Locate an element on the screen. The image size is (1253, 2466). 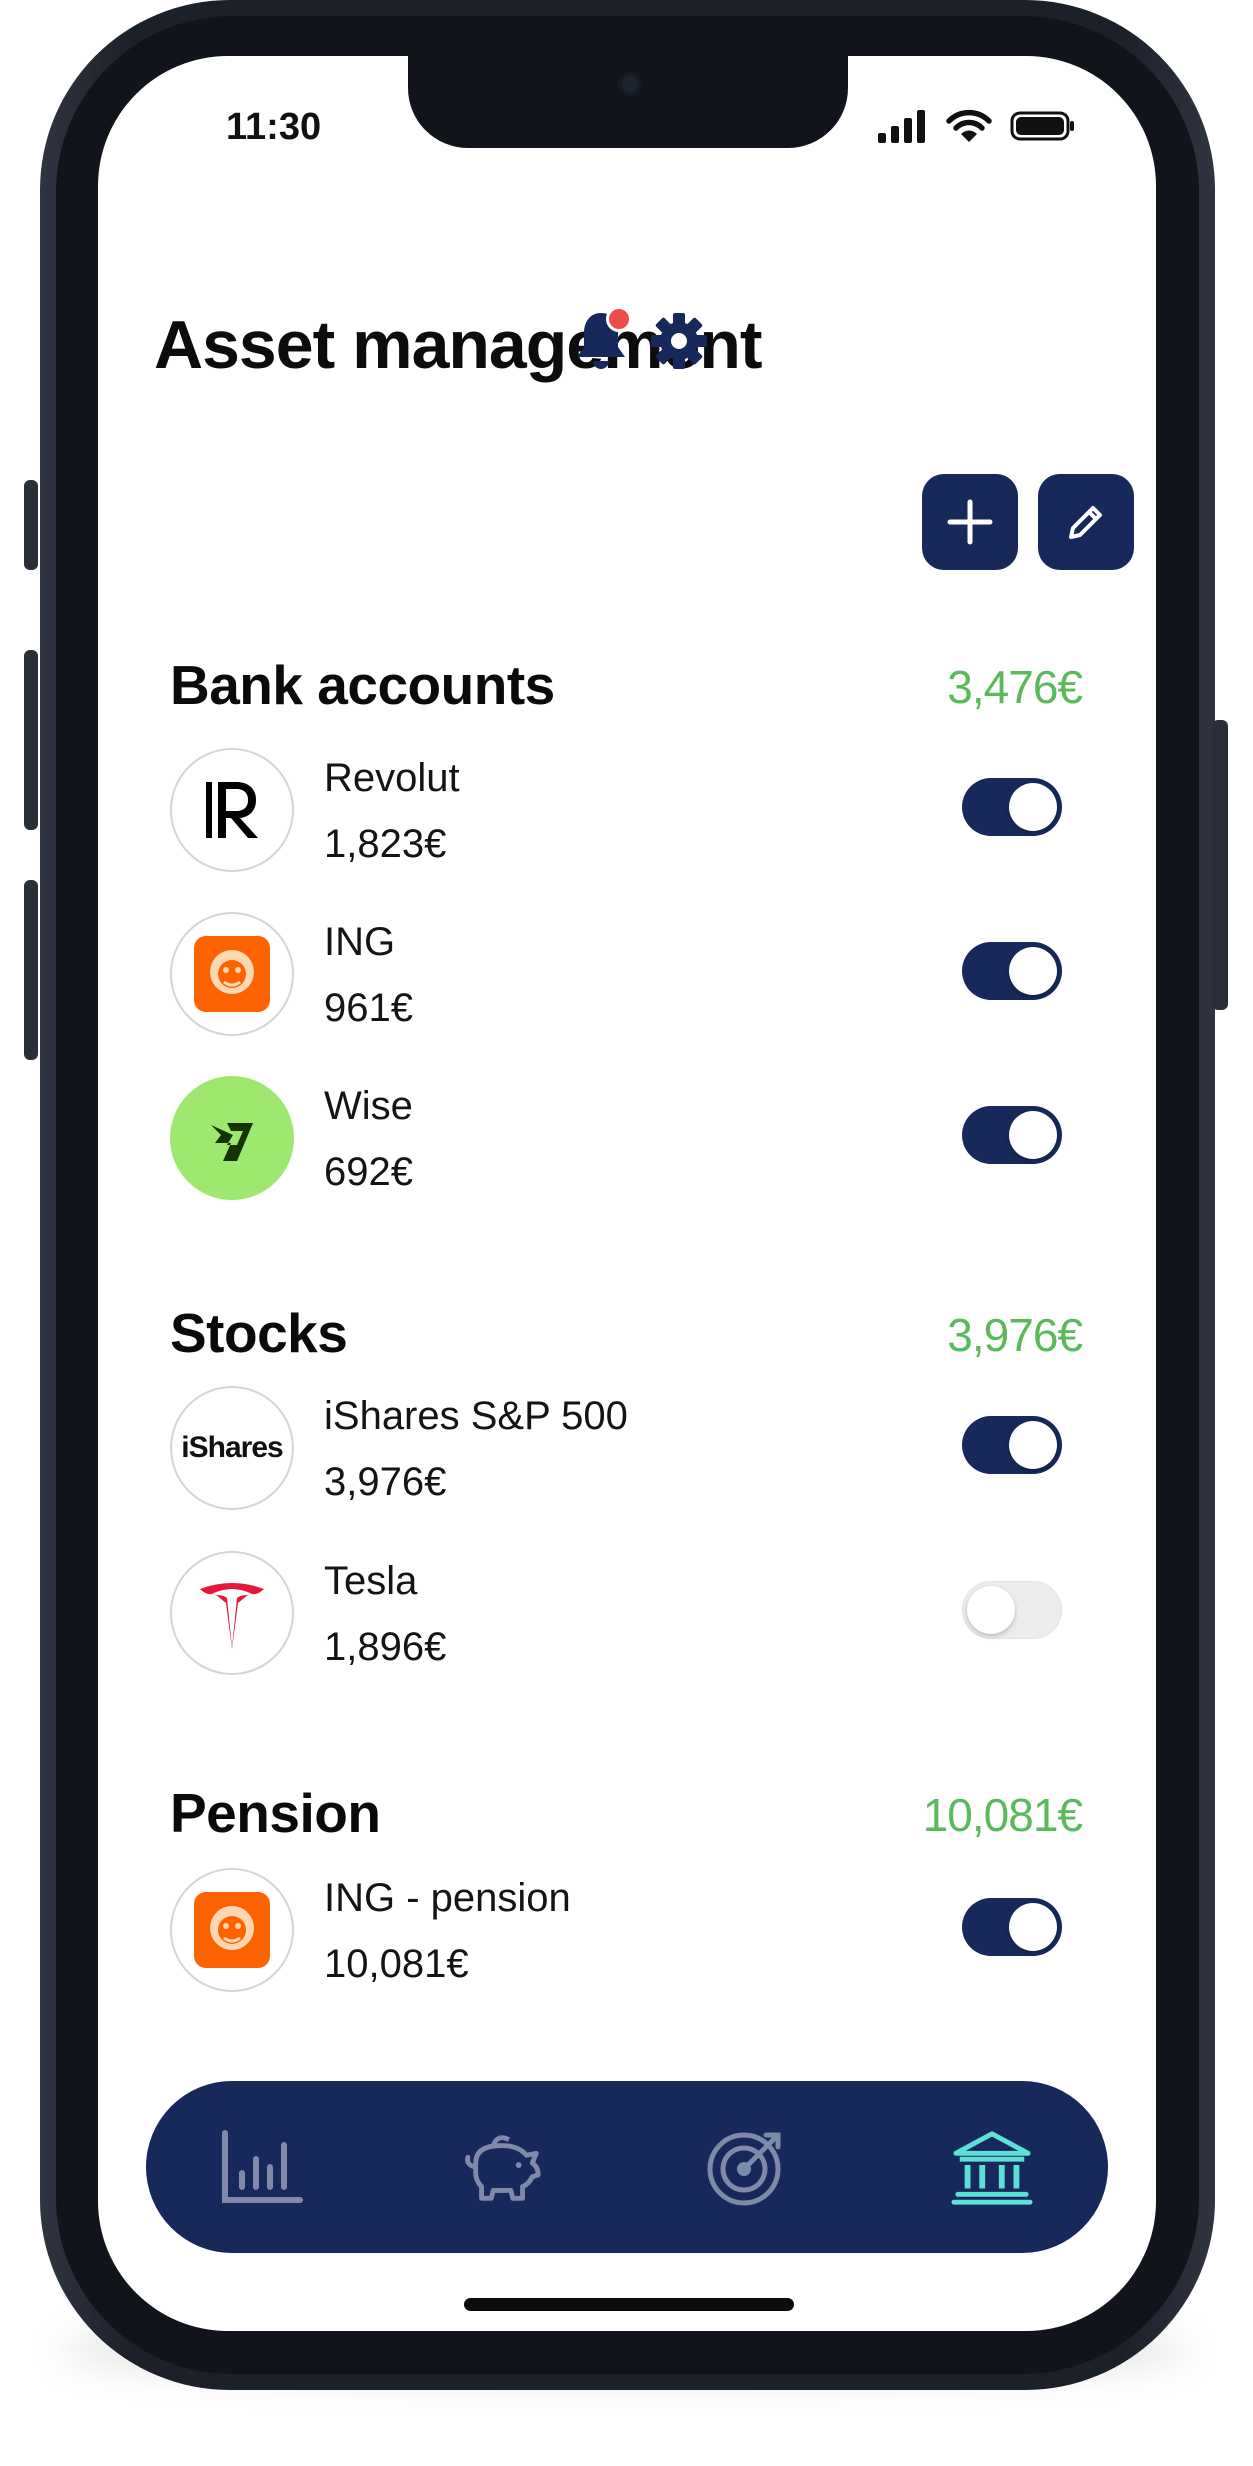
bottom-nav is located at coordinates (627, 2167).